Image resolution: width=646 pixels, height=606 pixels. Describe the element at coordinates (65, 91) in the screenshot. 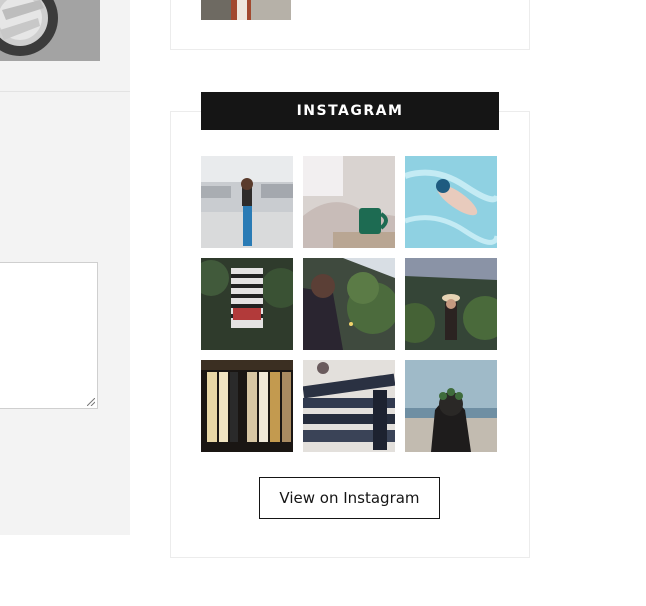

I see `left-divider` at that location.